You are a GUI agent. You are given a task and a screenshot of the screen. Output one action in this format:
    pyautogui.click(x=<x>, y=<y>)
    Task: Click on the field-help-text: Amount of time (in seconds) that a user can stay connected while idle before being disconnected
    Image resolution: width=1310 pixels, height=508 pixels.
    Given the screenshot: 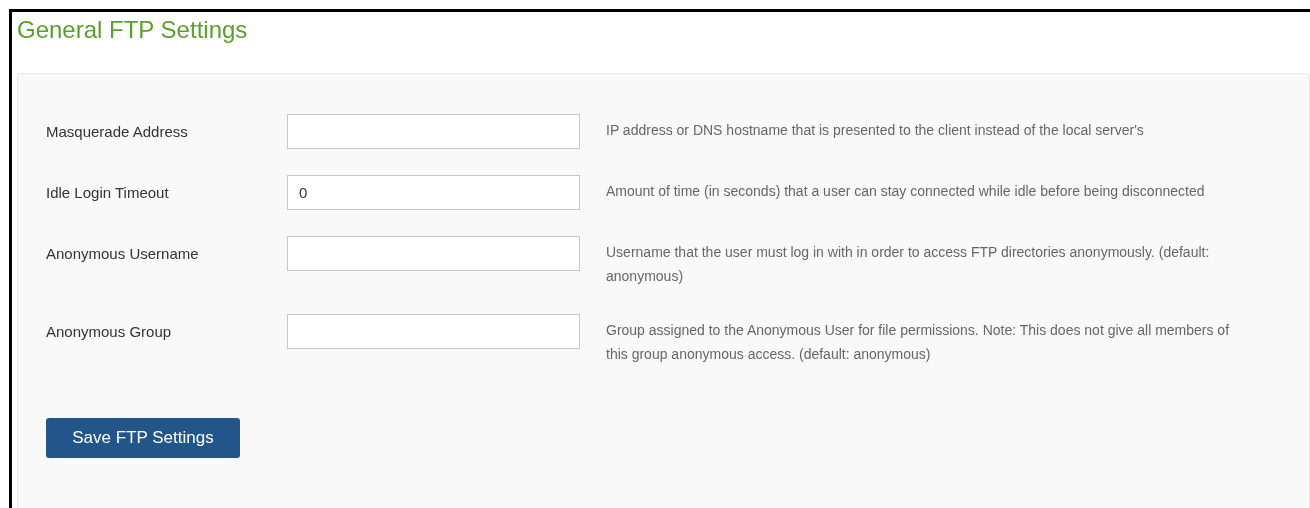 What is the action you would take?
    pyautogui.click(x=906, y=191)
    